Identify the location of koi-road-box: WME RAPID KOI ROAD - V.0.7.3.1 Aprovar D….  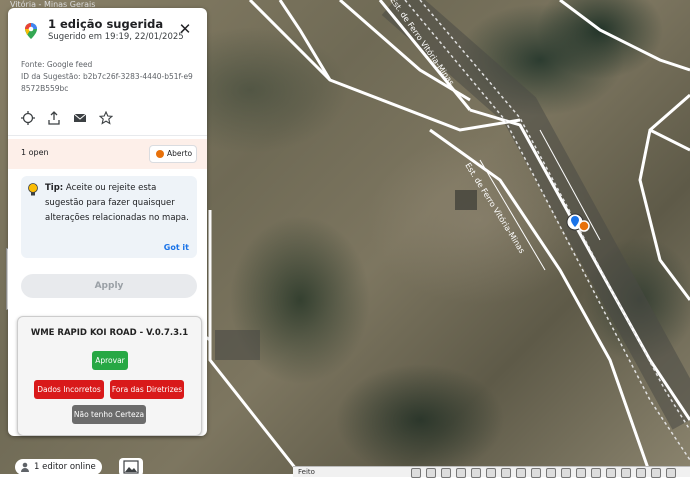
(109, 376).